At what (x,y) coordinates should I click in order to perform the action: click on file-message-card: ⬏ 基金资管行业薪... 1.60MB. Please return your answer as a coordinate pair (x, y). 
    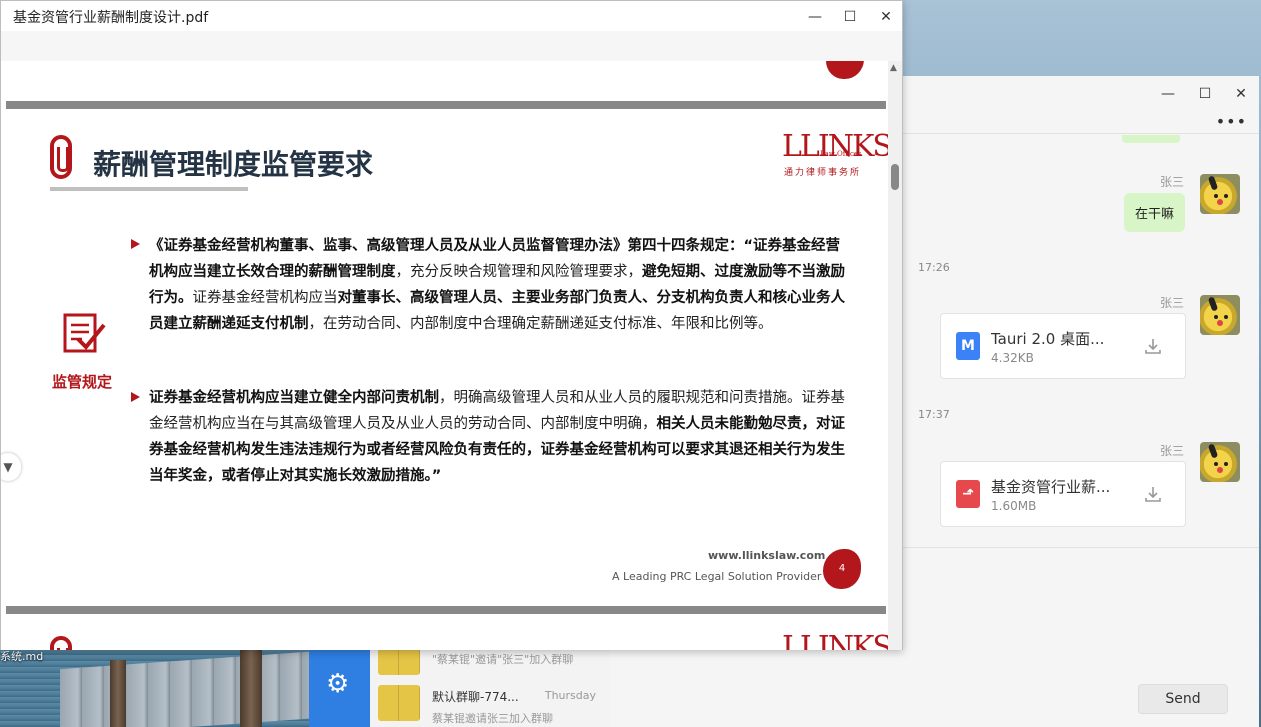
    Looking at the image, I should click on (1063, 494).